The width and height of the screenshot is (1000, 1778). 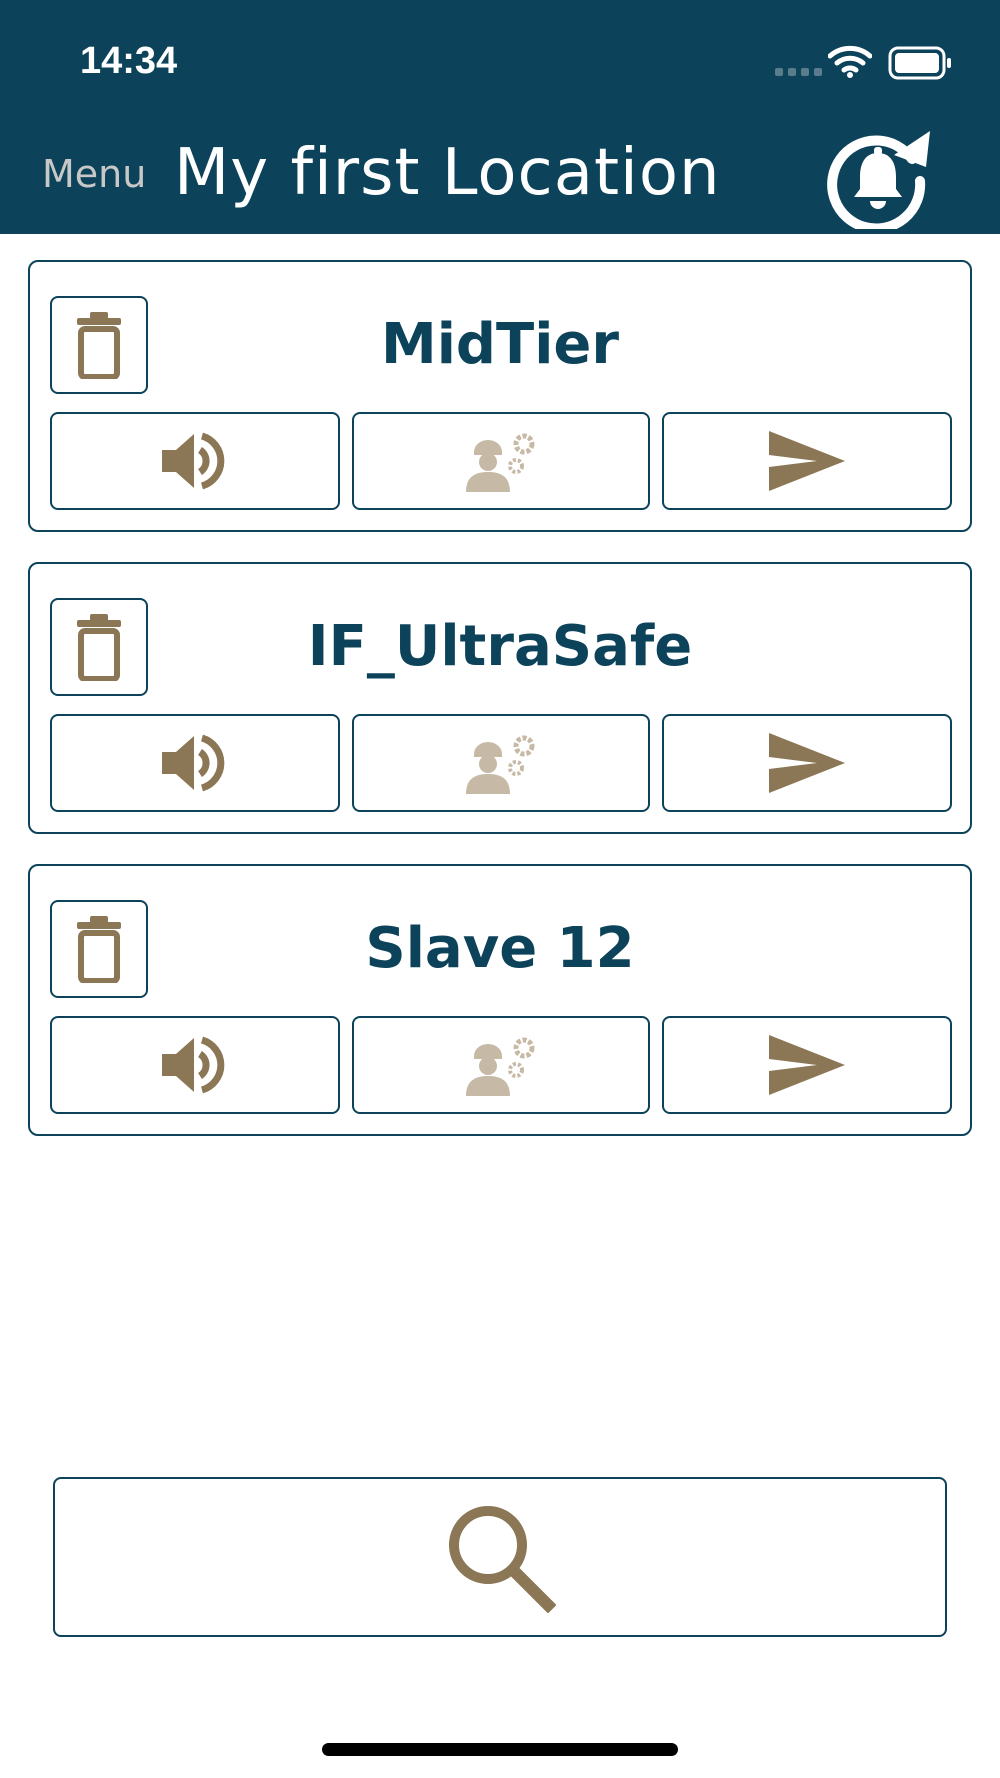 I want to click on status-time: 14:34, so click(x=129, y=61).